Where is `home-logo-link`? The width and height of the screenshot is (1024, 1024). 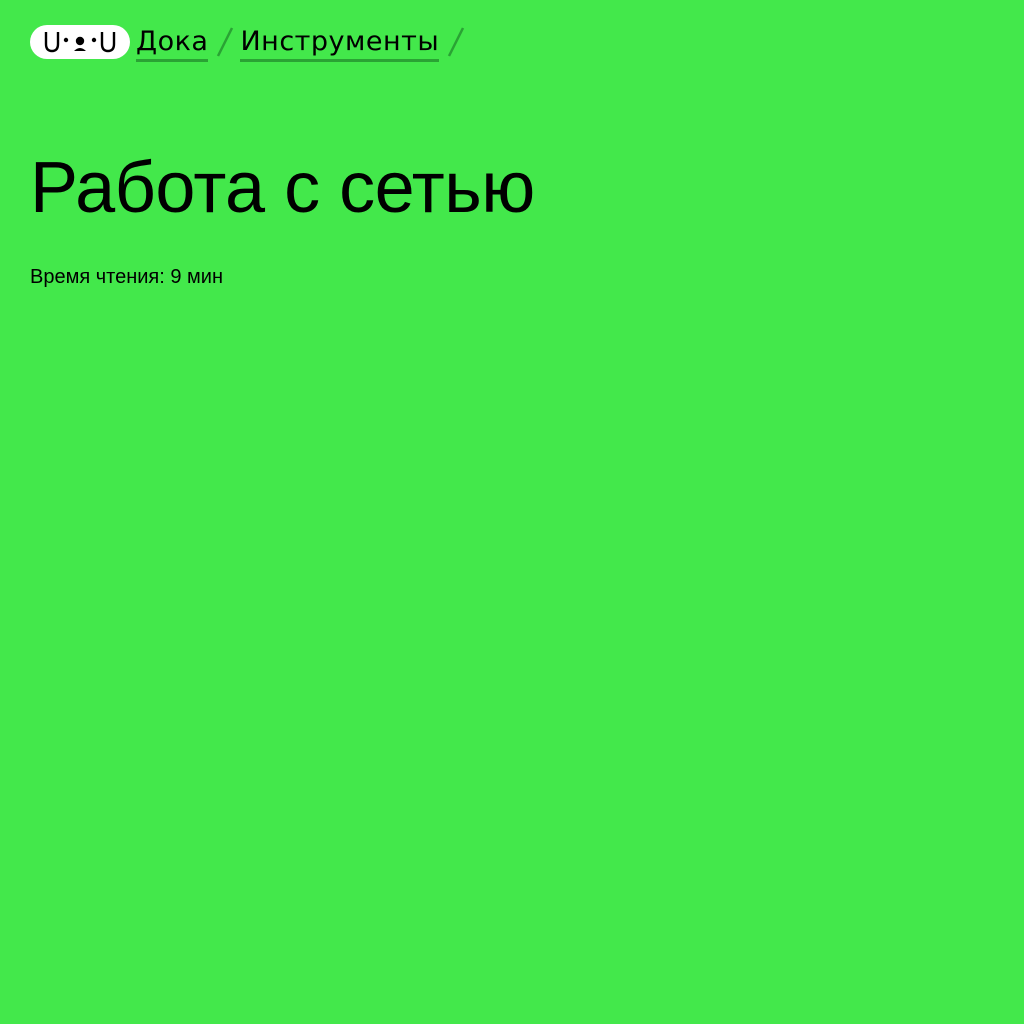
home-logo-link is located at coordinates (80, 42).